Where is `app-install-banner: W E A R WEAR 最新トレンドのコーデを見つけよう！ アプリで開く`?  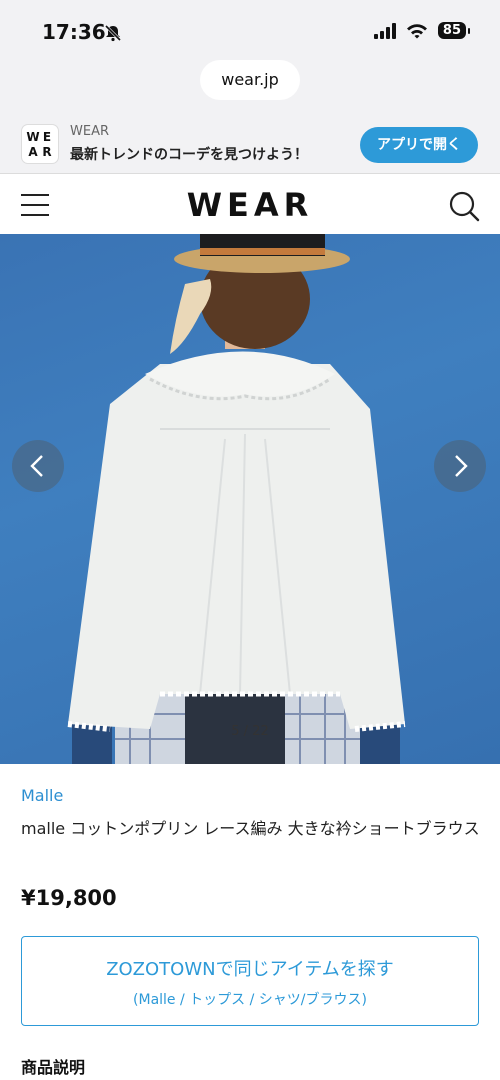 app-install-banner: W E A R WEAR 最新トレンドのコーデを見つけよう！ アプリで開く is located at coordinates (250, 145).